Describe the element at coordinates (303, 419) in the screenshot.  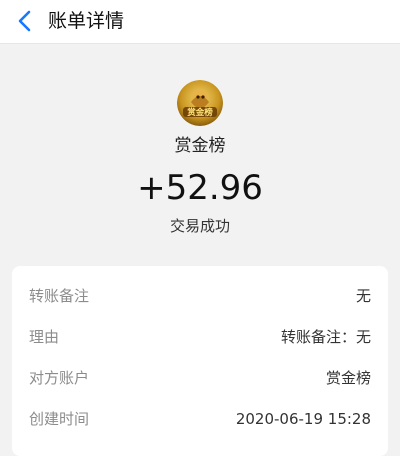
I see `detail-value: 2020-06-19 15:28` at that location.